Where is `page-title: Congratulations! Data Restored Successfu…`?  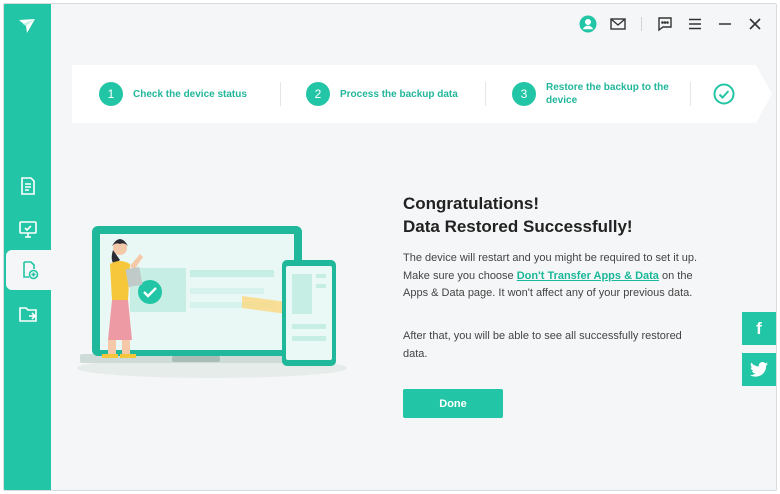 page-title: Congratulations! Data Restored Successfu… is located at coordinates (518, 215).